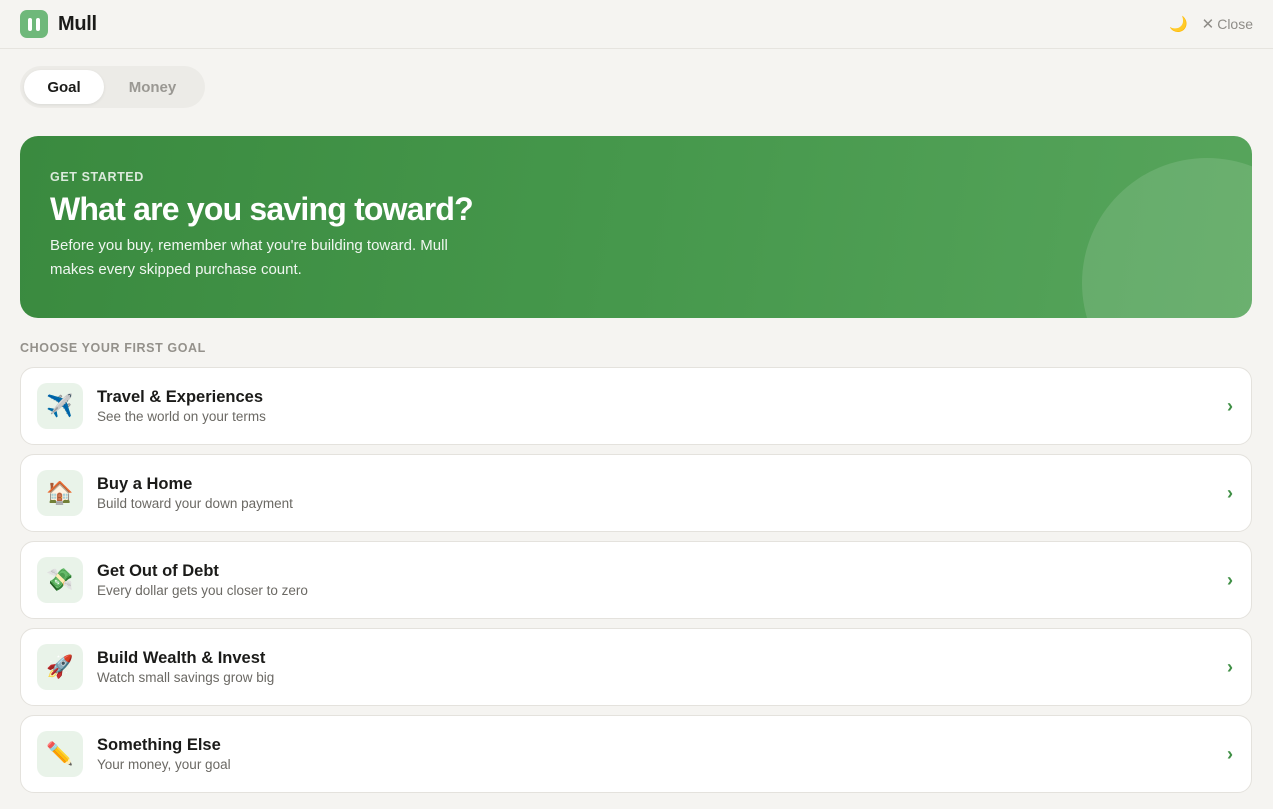  I want to click on goal-description: Build toward your down payment, so click(195, 503).